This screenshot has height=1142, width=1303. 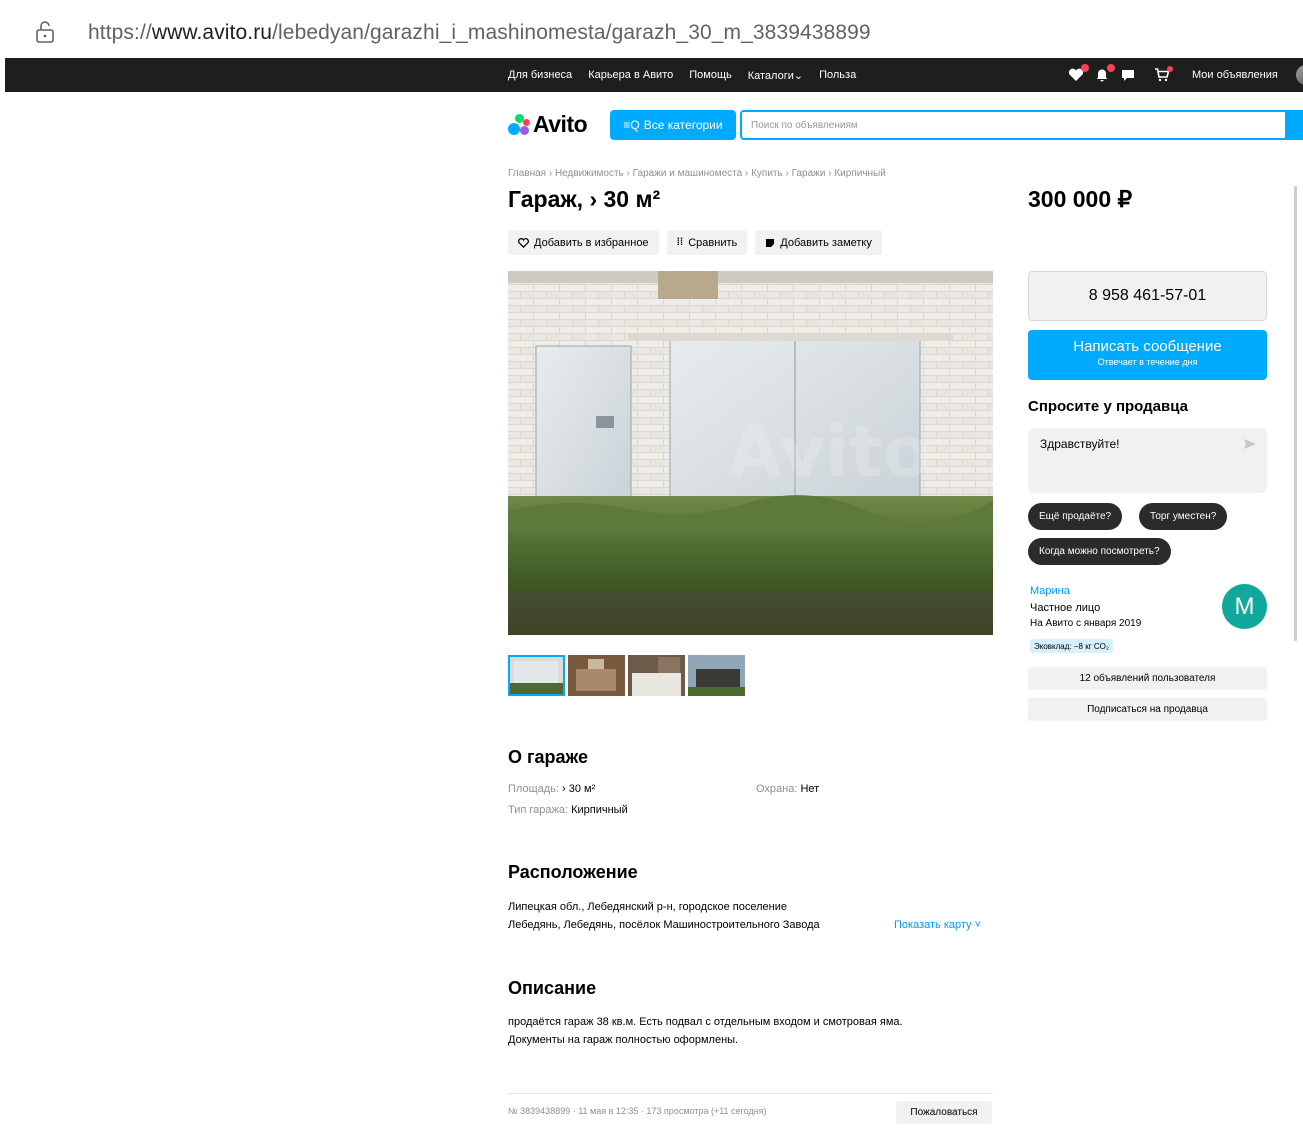 What do you see at coordinates (1294, 125) in the screenshot?
I see `search-button` at bounding box center [1294, 125].